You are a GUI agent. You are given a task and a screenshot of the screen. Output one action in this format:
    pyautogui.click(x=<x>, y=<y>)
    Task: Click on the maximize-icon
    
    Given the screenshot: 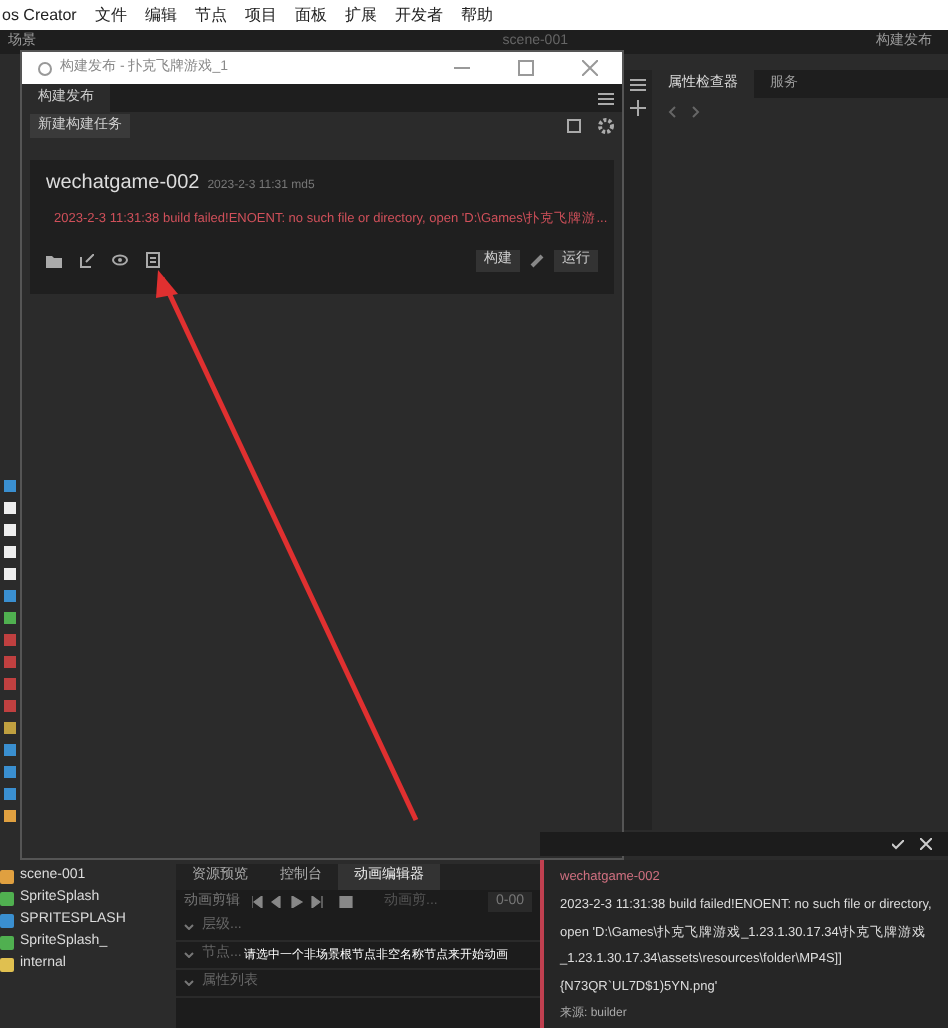 What is the action you would take?
    pyautogui.click(x=526, y=68)
    